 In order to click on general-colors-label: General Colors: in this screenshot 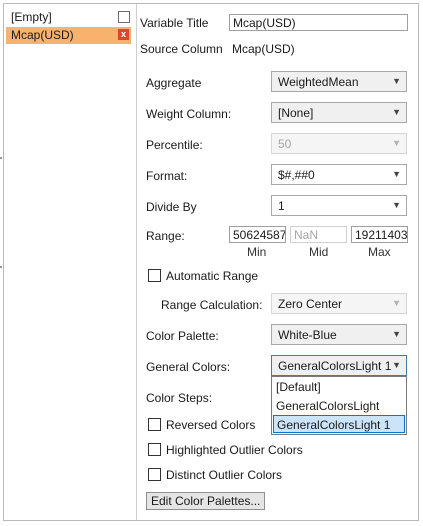, I will do `click(188, 367)`.